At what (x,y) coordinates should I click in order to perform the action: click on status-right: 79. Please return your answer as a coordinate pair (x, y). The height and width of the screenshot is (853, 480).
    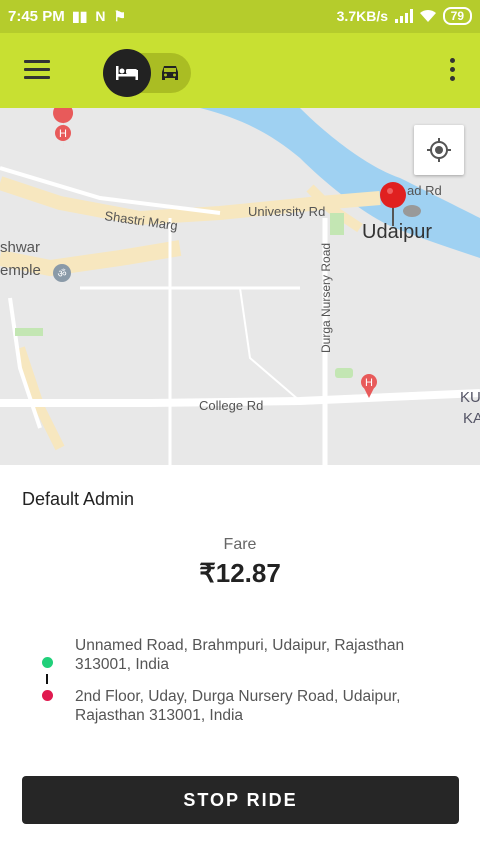
    Looking at the image, I should click on (433, 16).